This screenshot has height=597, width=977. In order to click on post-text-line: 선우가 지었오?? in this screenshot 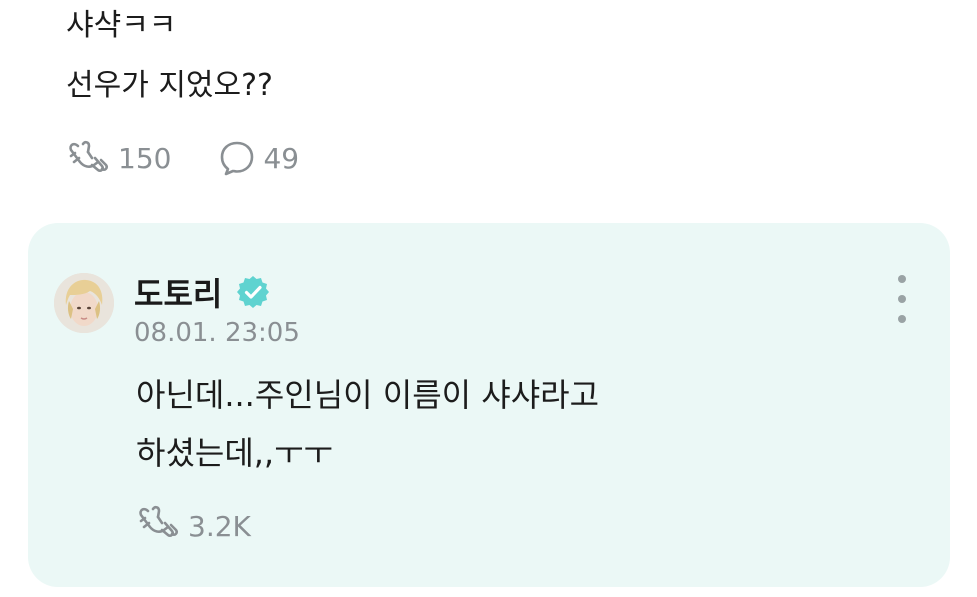, I will do `click(169, 85)`.